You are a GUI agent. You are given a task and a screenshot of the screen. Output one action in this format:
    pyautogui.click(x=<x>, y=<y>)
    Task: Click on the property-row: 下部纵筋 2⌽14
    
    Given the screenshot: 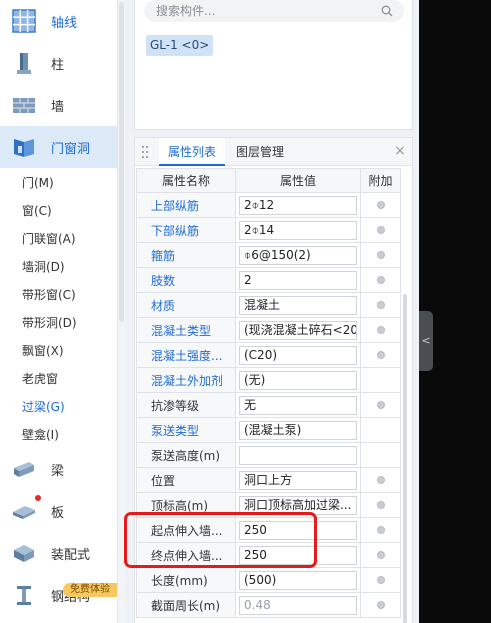 What is the action you would take?
    pyautogui.click(x=268, y=230)
    